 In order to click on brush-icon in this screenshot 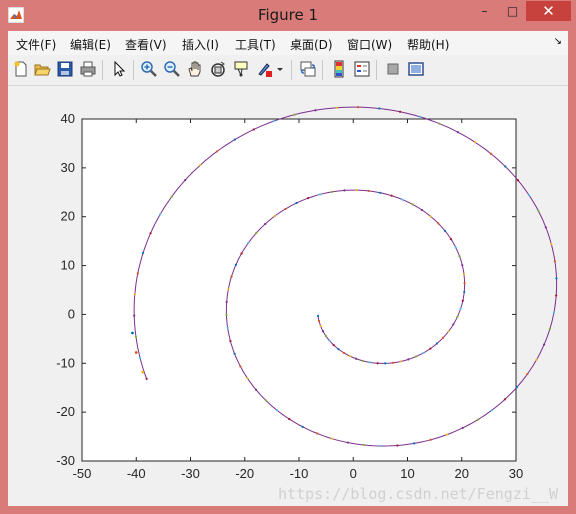, I will do `click(264, 69)`.